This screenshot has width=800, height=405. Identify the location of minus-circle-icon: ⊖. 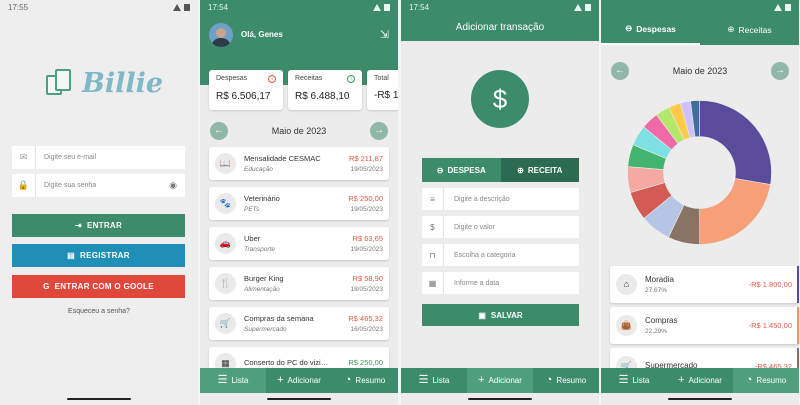
(629, 28).